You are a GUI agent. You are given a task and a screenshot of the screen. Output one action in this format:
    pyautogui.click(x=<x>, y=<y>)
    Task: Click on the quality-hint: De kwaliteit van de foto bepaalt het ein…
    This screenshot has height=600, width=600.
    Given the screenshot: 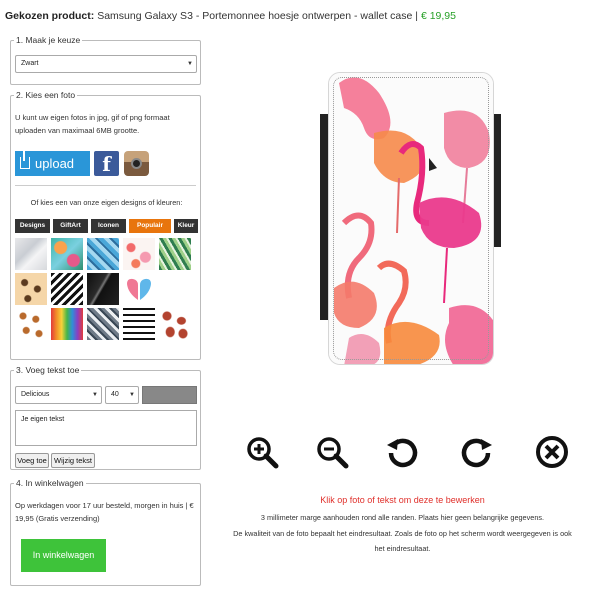 What is the action you would take?
    pyautogui.click(x=402, y=533)
    